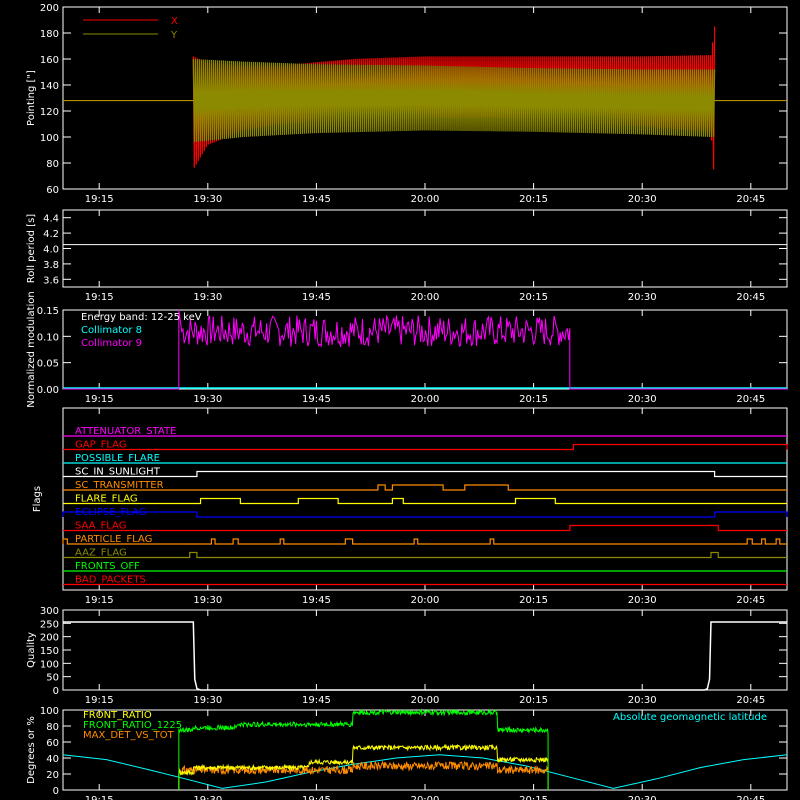 Image resolution: width=800 pixels, height=800 pixels. I want to click on ratios-x-tick-label: 20:30, so click(642, 797).